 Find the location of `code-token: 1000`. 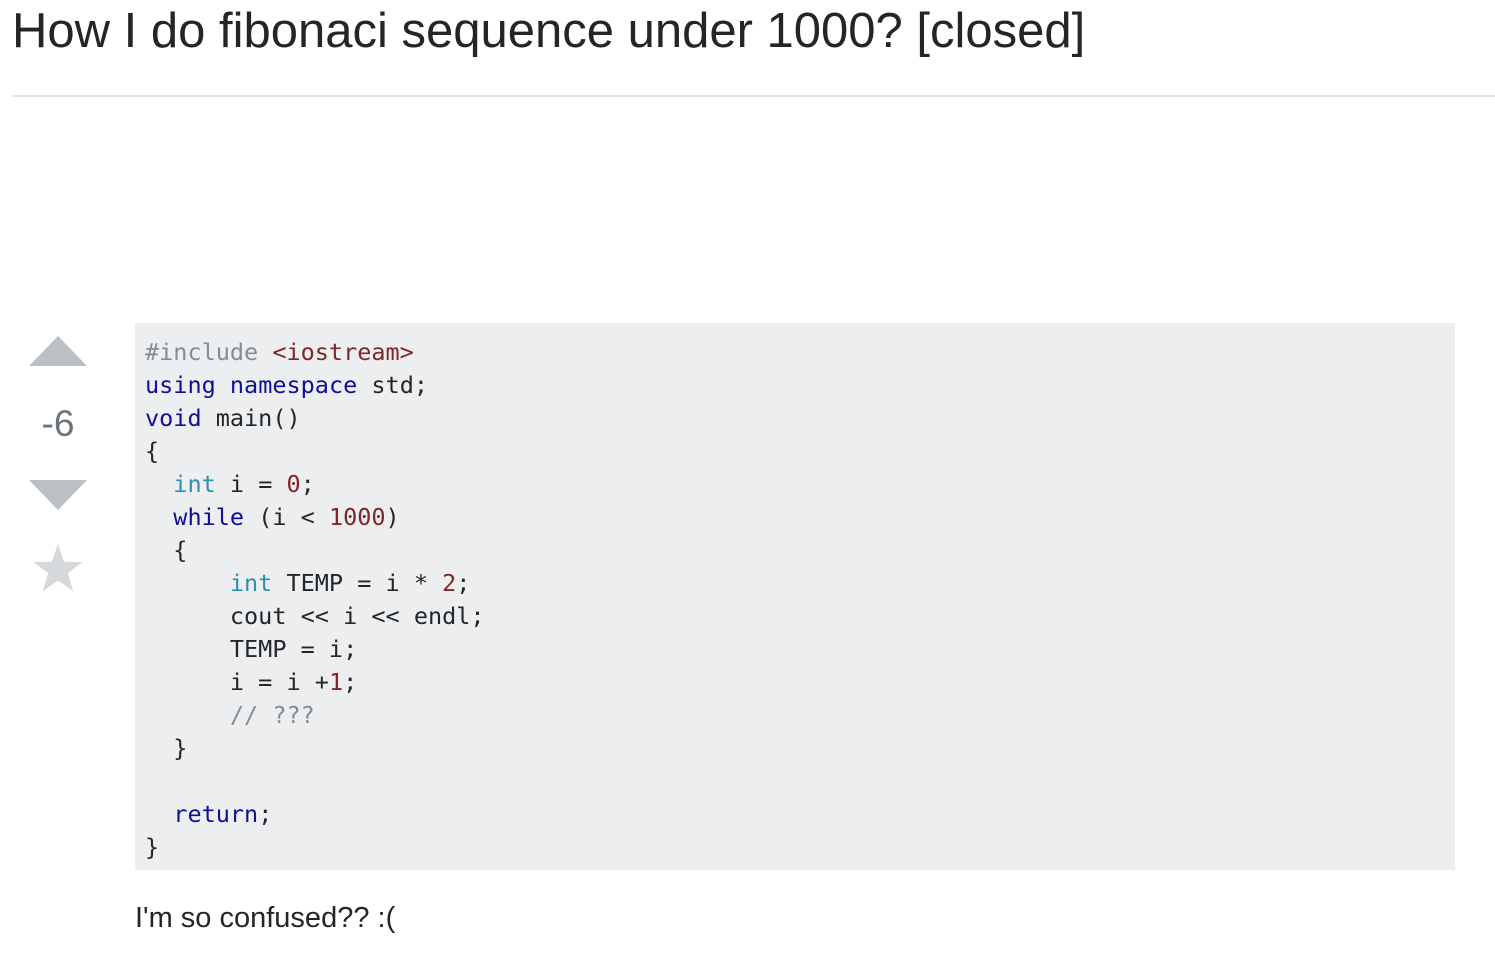

code-token: 1000 is located at coordinates (357, 517).